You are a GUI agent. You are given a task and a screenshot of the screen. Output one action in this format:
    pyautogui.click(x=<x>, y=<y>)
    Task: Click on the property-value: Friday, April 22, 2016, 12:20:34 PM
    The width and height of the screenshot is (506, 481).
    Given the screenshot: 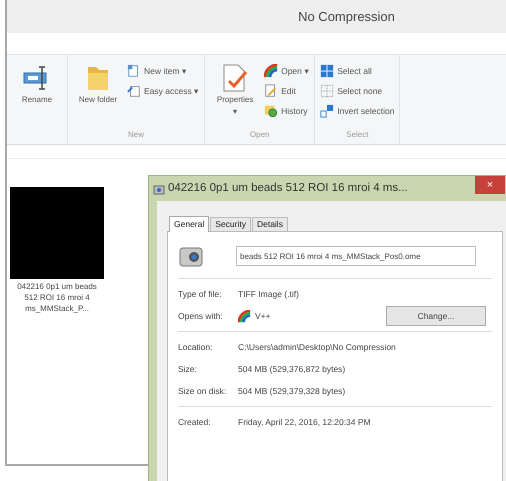 What is the action you would take?
    pyautogui.click(x=304, y=422)
    